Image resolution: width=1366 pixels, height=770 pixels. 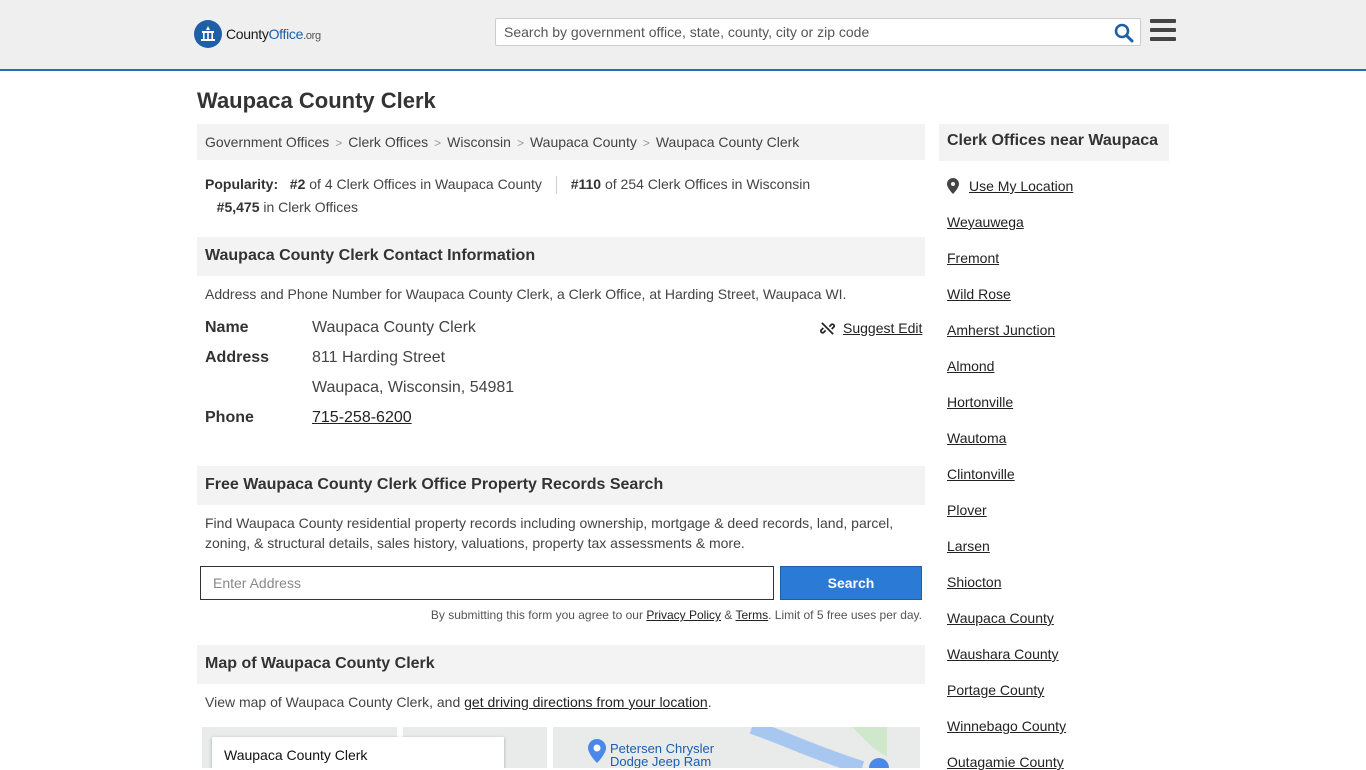 What do you see at coordinates (561, 256) in the screenshot?
I see `contact-heading: Waupaca County Clerk Contact Information` at bounding box center [561, 256].